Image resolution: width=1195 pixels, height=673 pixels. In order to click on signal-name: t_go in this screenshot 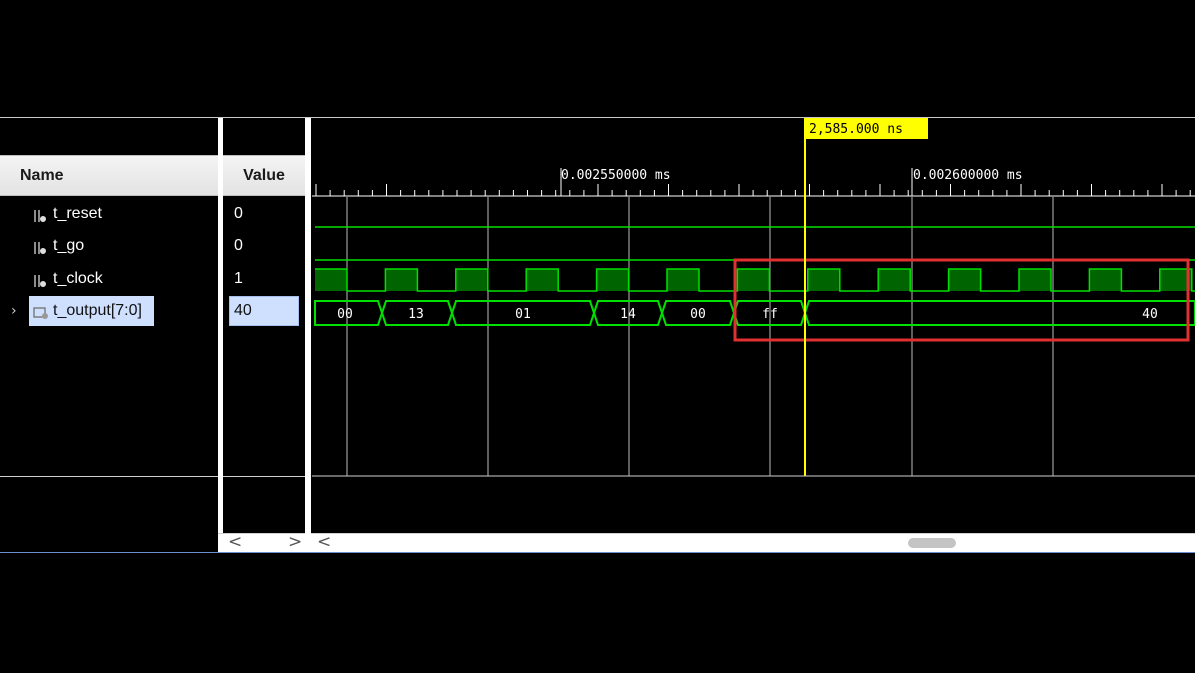, I will do `click(69, 245)`.